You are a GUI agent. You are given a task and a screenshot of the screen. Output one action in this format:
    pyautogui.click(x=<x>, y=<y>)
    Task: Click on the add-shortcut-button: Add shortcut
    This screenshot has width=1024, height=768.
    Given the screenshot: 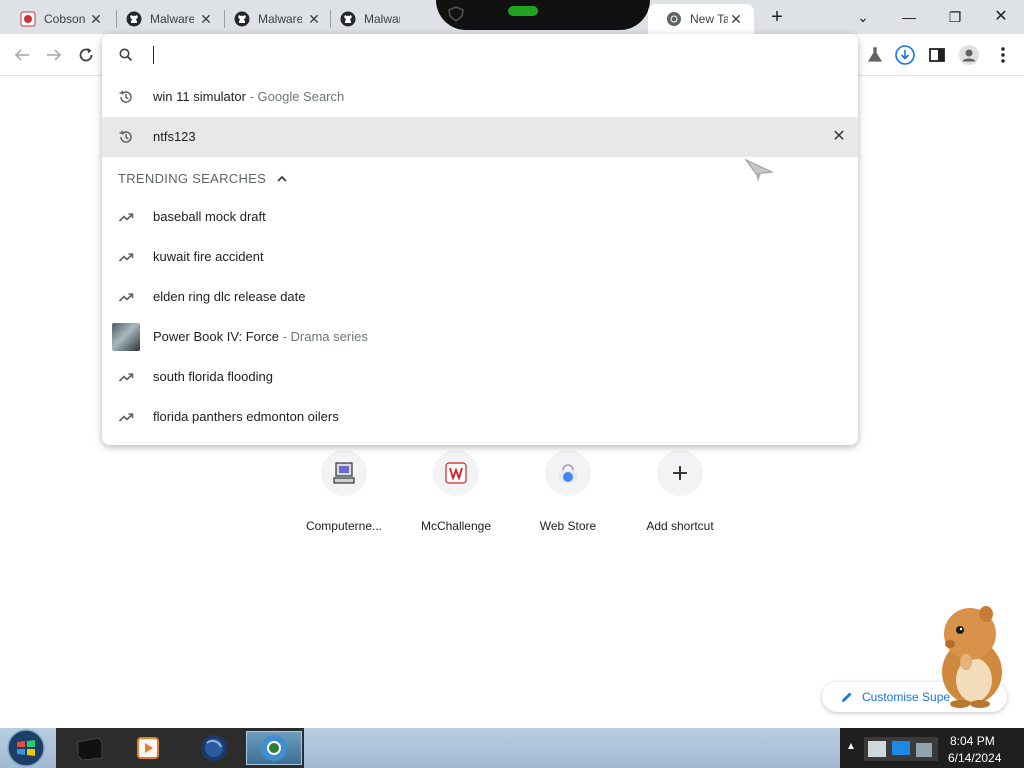 What is the action you would take?
    pyautogui.click(x=680, y=495)
    